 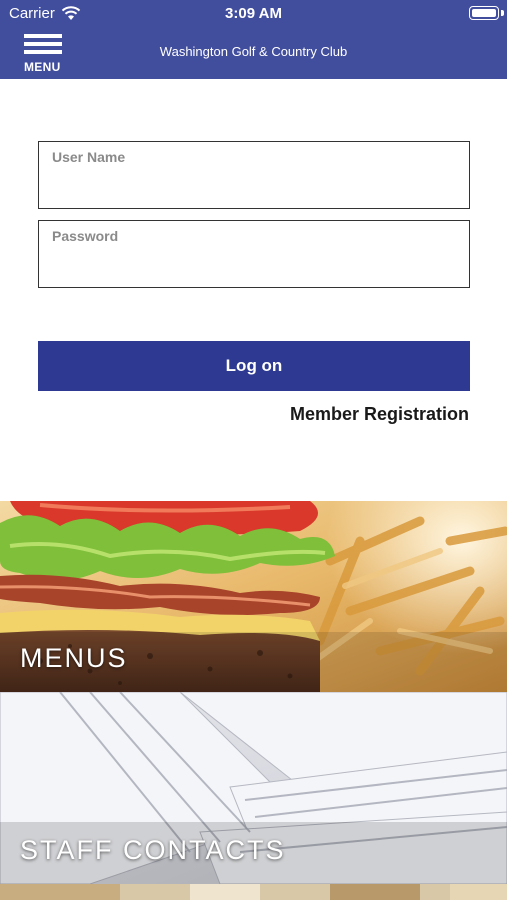 What do you see at coordinates (89, 157) in the screenshot?
I see `username-label: User Name` at bounding box center [89, 157].